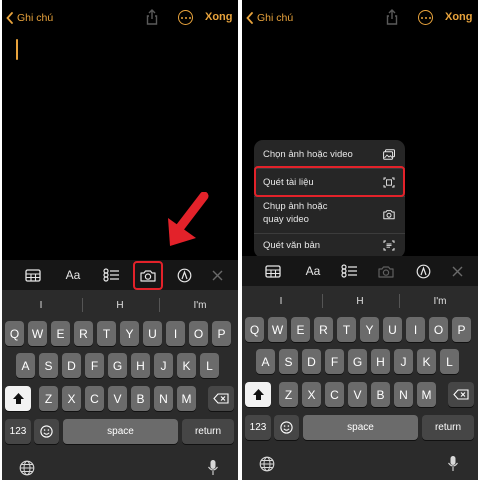 The image size is (480, 480). I want to click on camera-button, so click(386, 271).